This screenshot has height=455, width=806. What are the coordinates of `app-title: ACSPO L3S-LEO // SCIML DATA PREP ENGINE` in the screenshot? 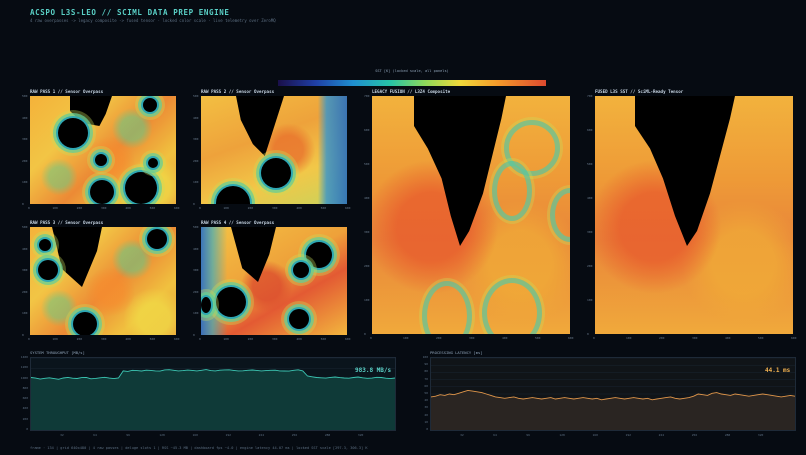 It's located at (130, 12).